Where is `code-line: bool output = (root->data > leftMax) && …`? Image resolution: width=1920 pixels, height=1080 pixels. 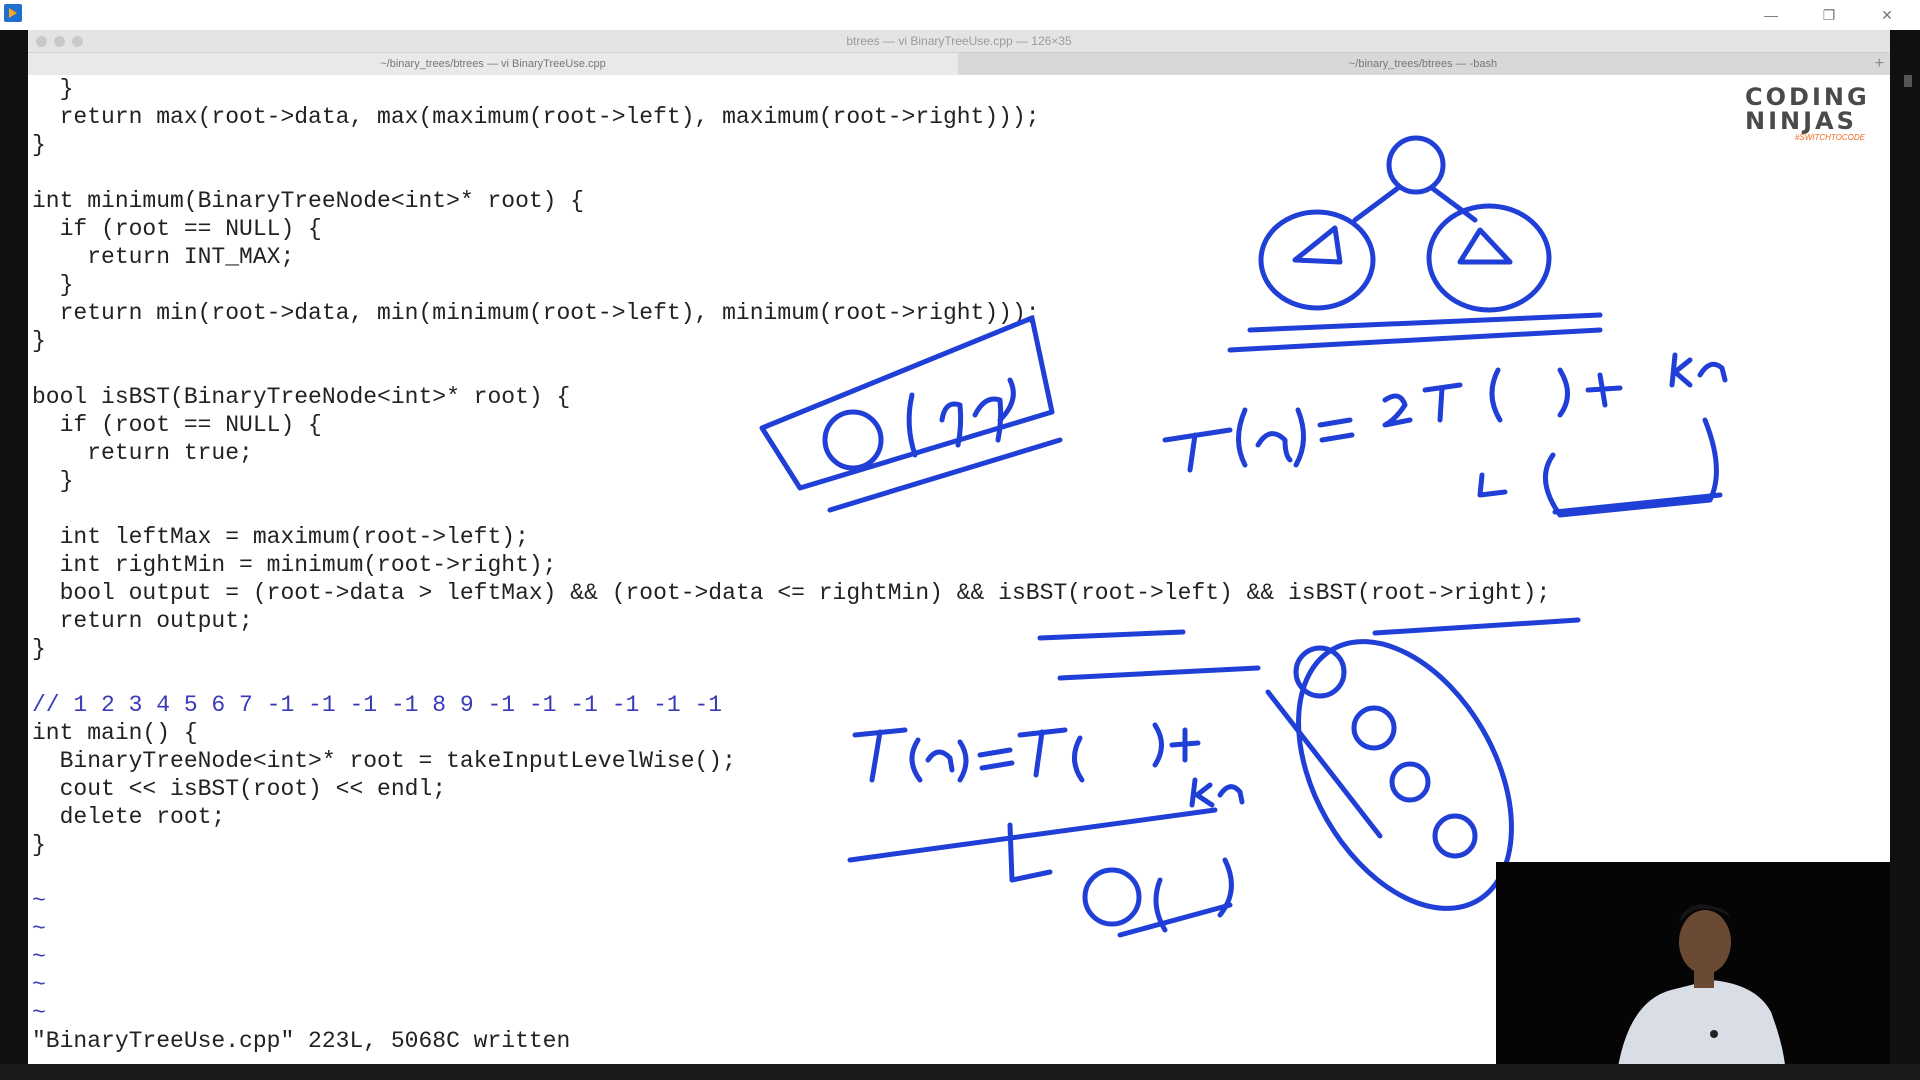
code-line: bool output = (root->data > leftMax) && … is located at coordinates (791, 593).